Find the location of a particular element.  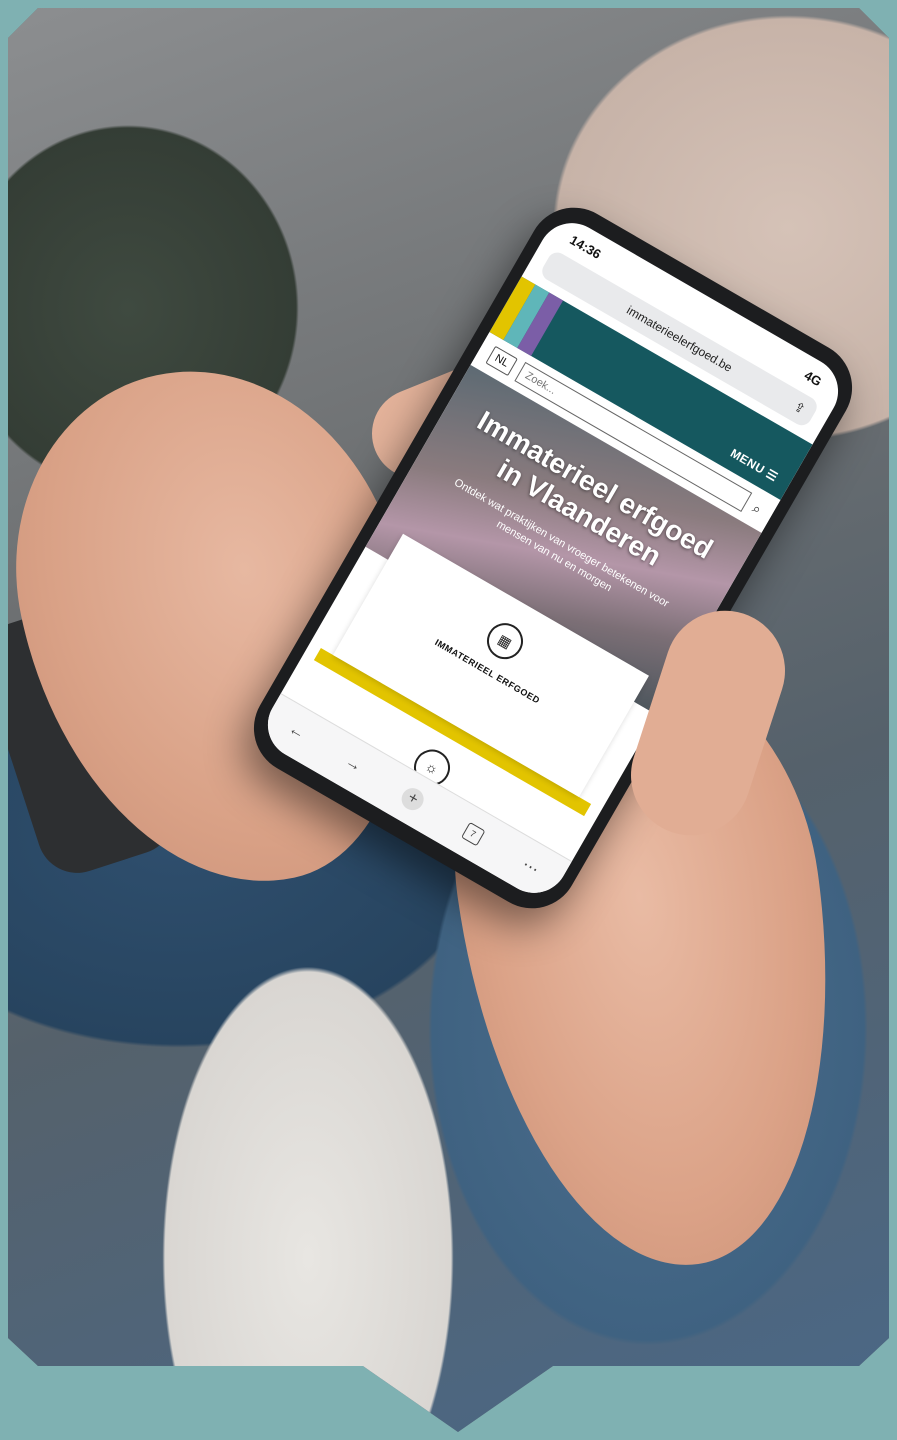

language-select: NL is located at coordinates (501, 361).